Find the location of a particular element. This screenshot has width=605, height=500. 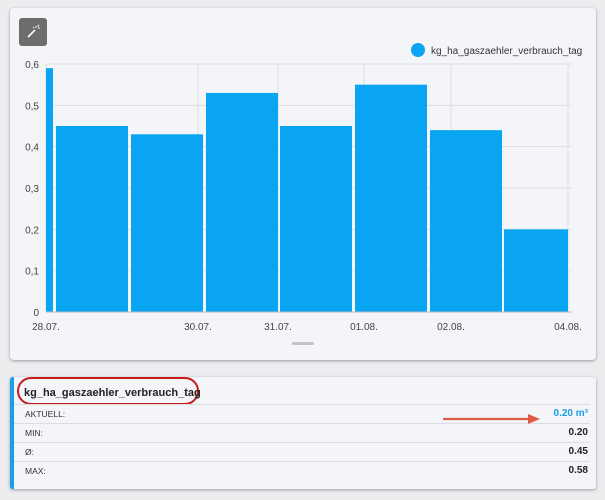

stat-value: 0.45 is located at coordinates (578, 451).